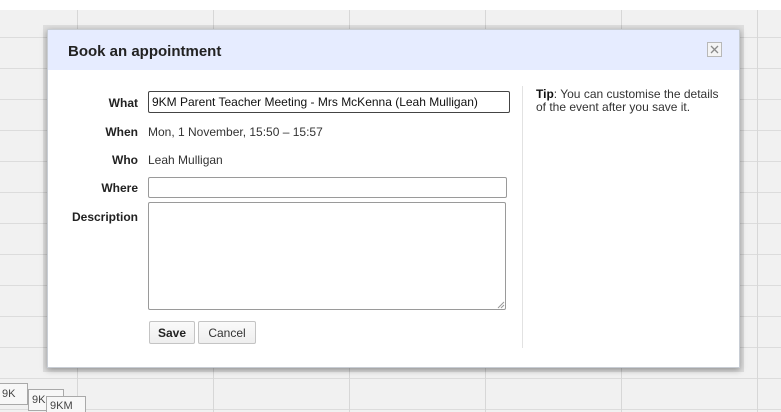 This screenshot has width=781, height=412. What do you see at coordinates (235, 132) in the screenshot?
I see `when-value: Mon, 1 November, 15:50 – 15:57` at bounding box center [235, 132].